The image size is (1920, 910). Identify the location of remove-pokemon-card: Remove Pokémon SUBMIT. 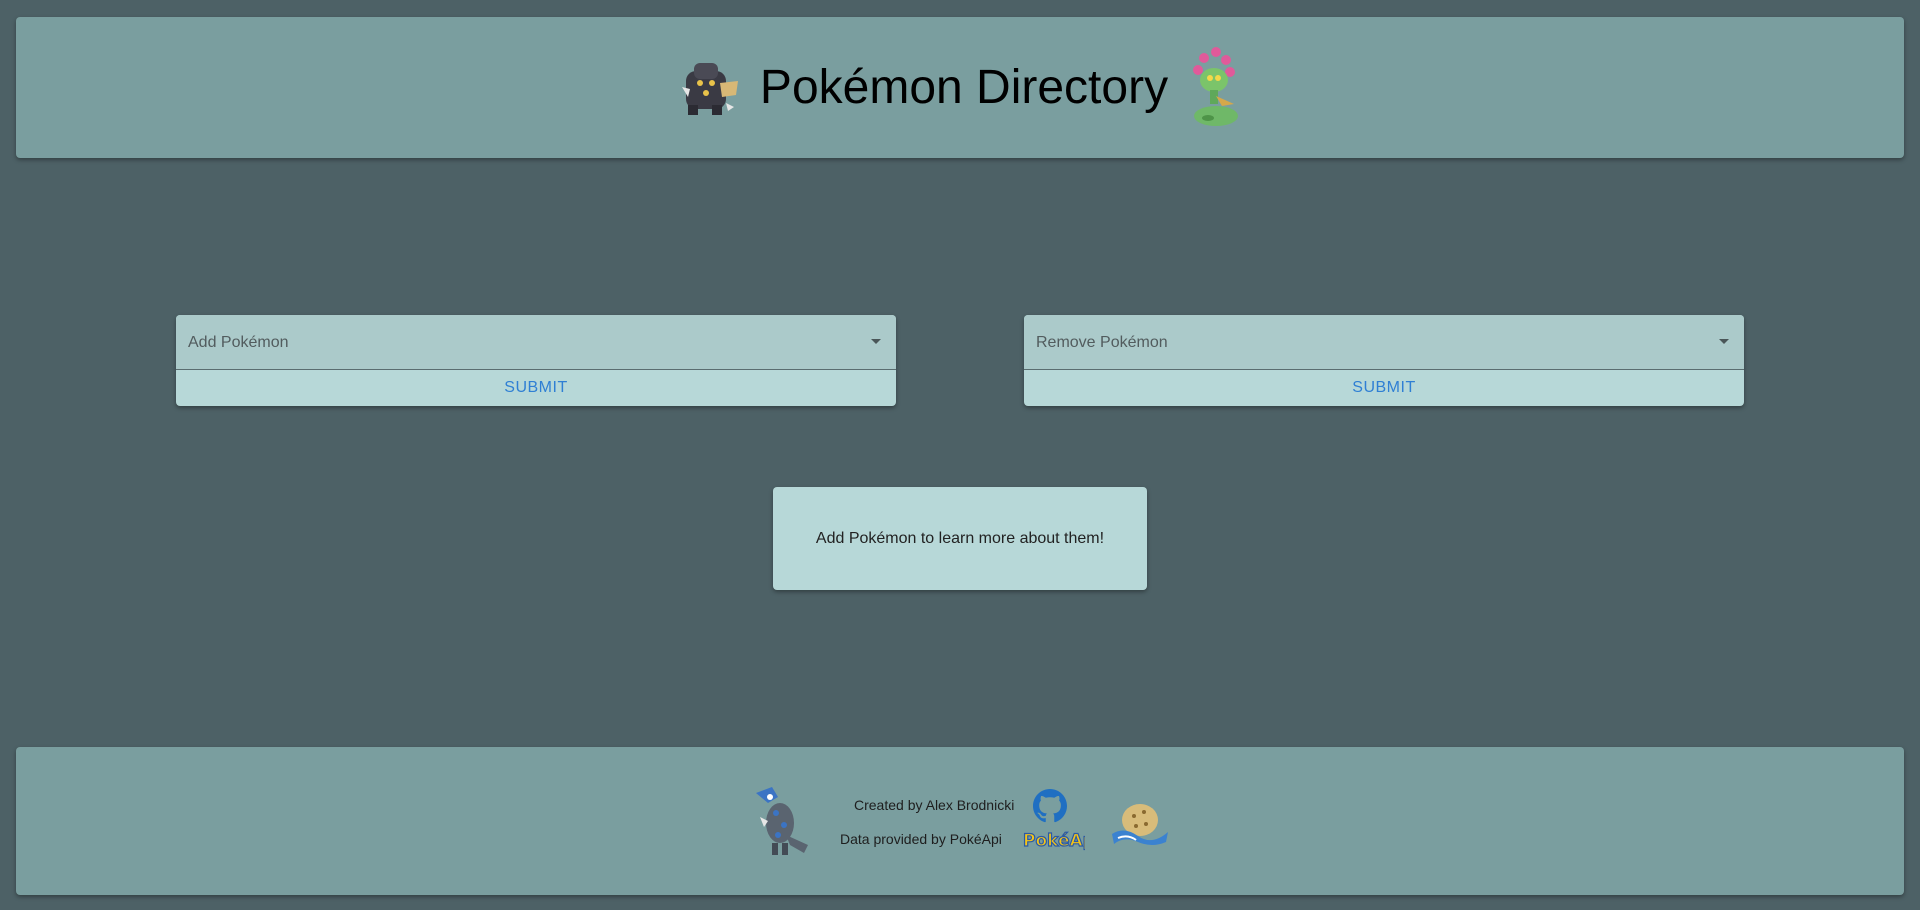
(1384, 360).